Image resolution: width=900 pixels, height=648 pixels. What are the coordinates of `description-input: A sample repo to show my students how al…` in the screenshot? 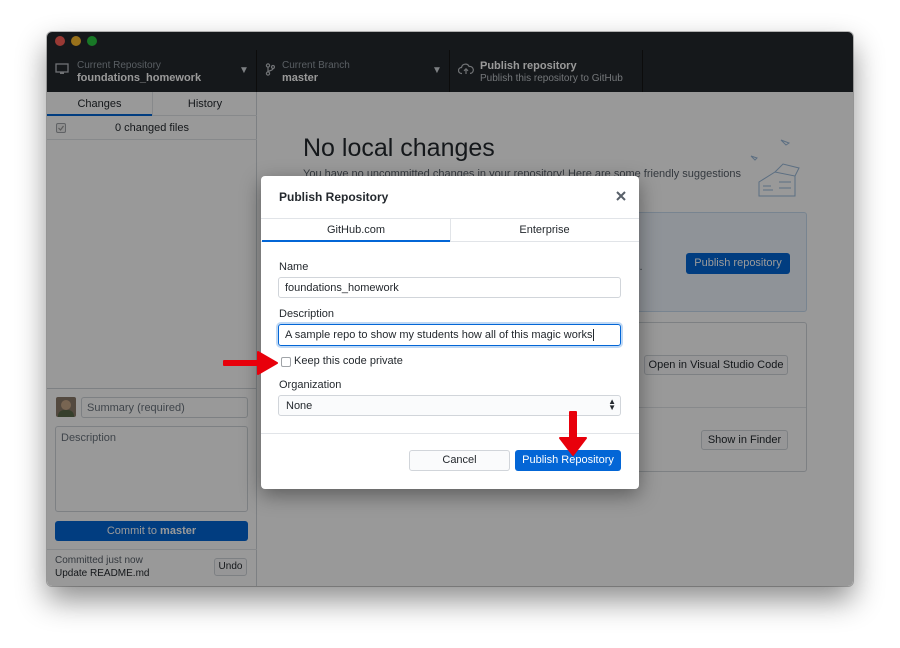 It's located at (449, 335).